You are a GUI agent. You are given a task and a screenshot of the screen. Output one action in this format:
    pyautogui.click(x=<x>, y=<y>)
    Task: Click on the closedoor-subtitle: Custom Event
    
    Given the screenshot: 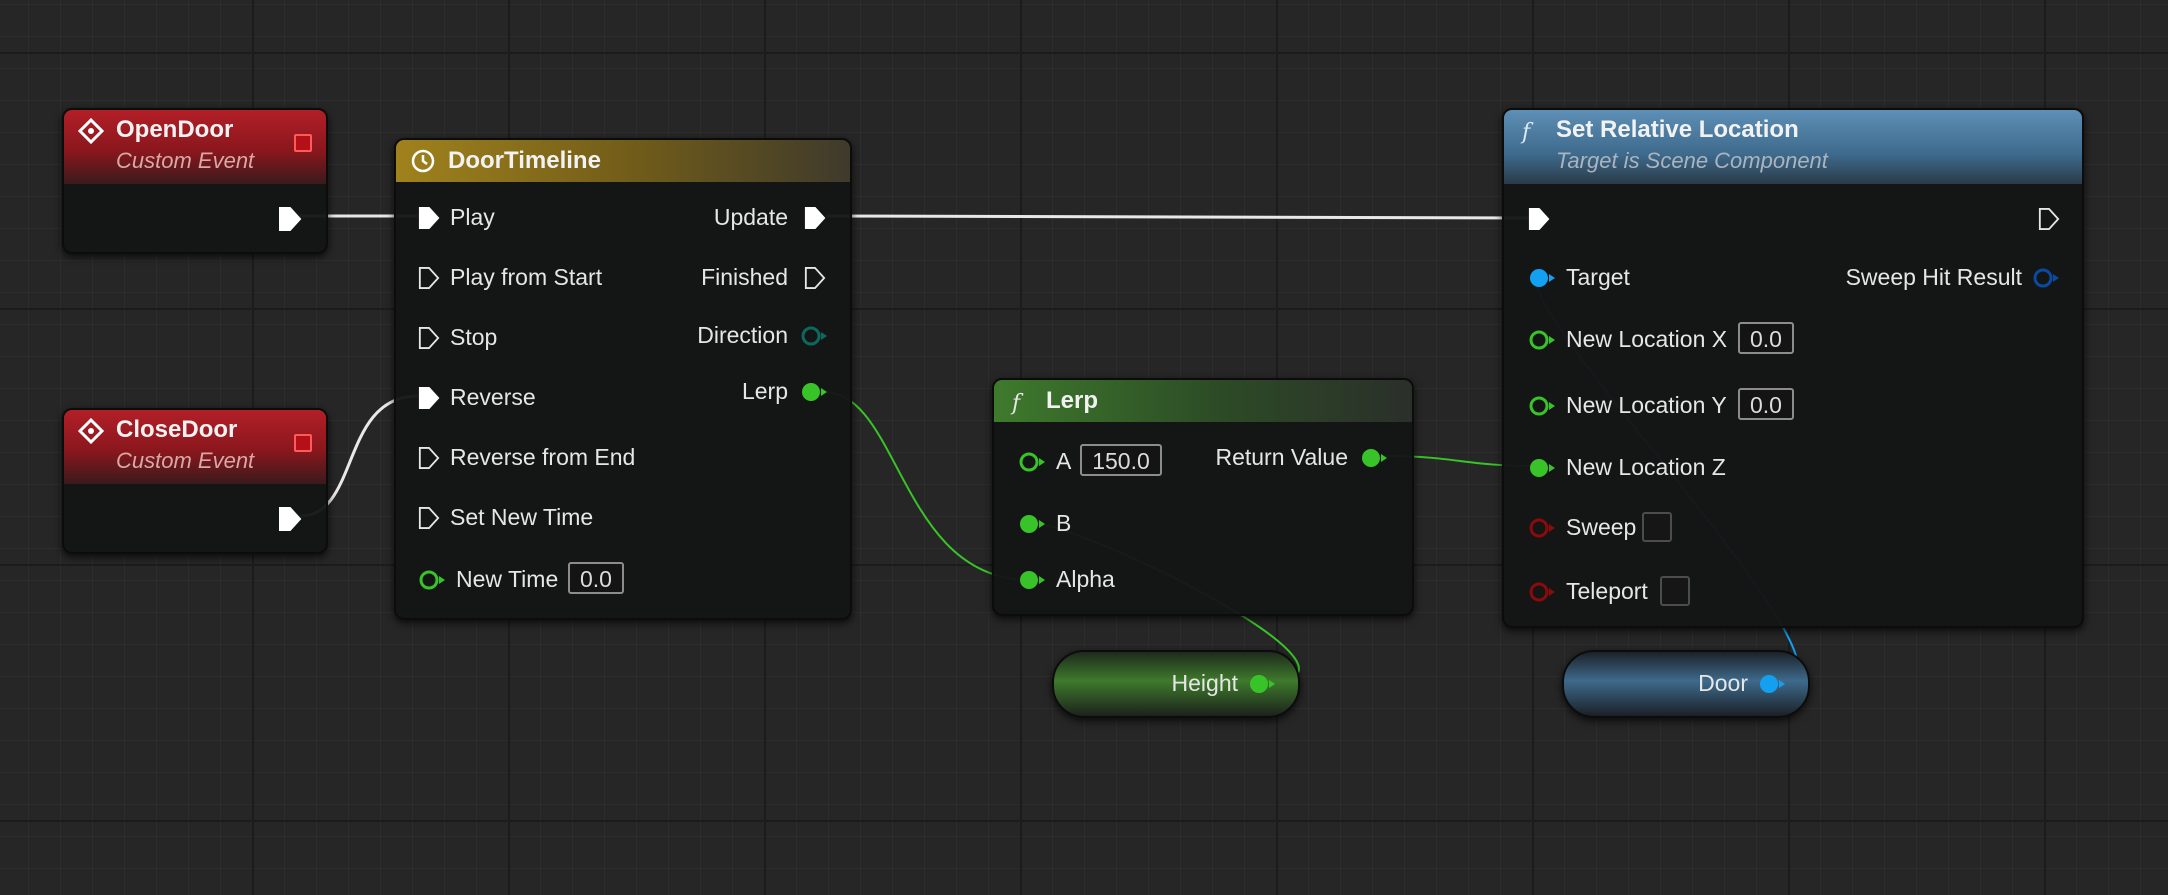 What is the action you would take?
    pyautogui.click(x=185, y=460)
    